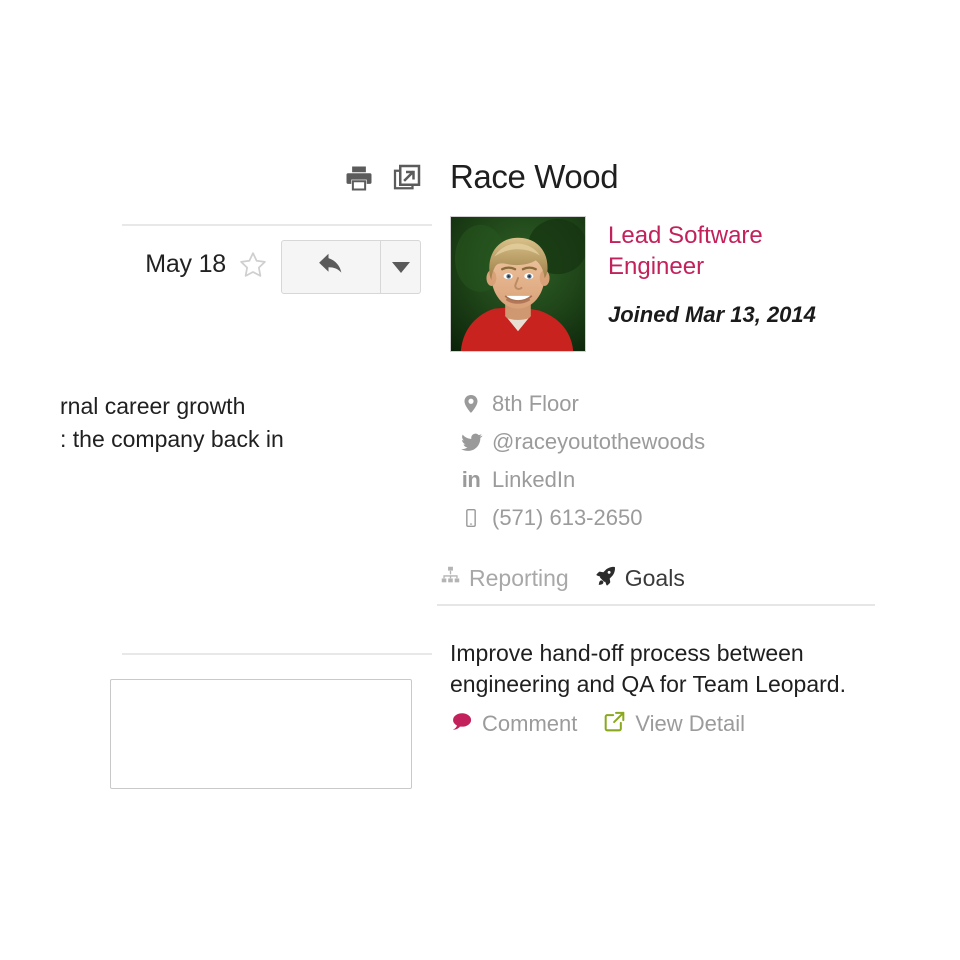 Image resolution: width=960 pixels, height=960 pixels. Describe the element at coordinates (519, 577) in the screenshot. I see `tab-label: Reporting` at that location.